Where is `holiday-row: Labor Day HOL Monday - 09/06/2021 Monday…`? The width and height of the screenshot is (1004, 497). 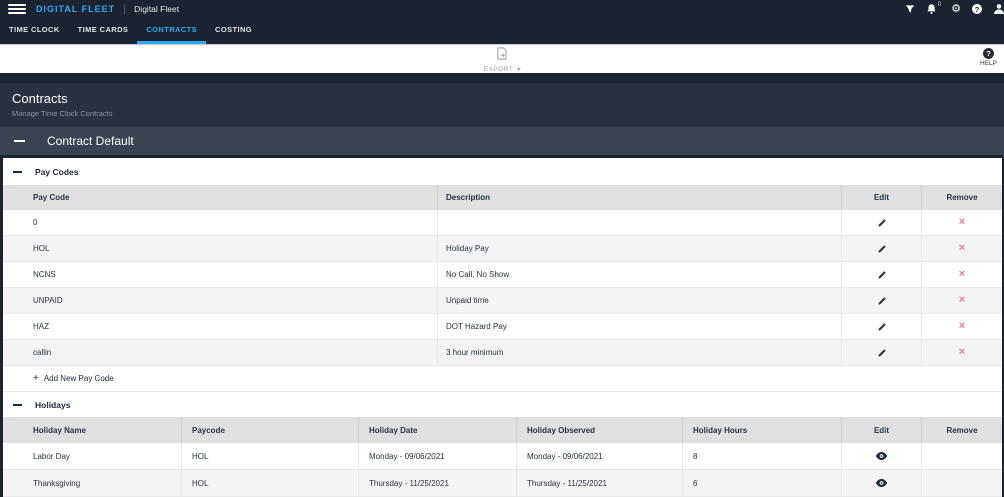
holiday-row: Labor Day HOL Monday - 09/06/2021 Monday… is located at coordinates (502, 456).